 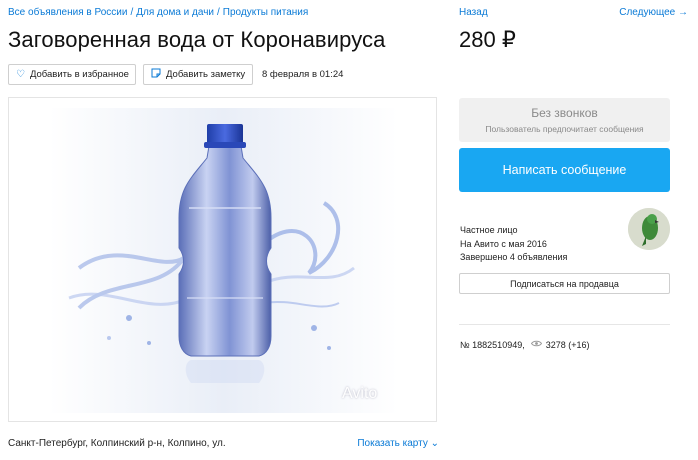 I want to click on breadcrumb-item-food: Продукты питания, so click(x=266, y=12).